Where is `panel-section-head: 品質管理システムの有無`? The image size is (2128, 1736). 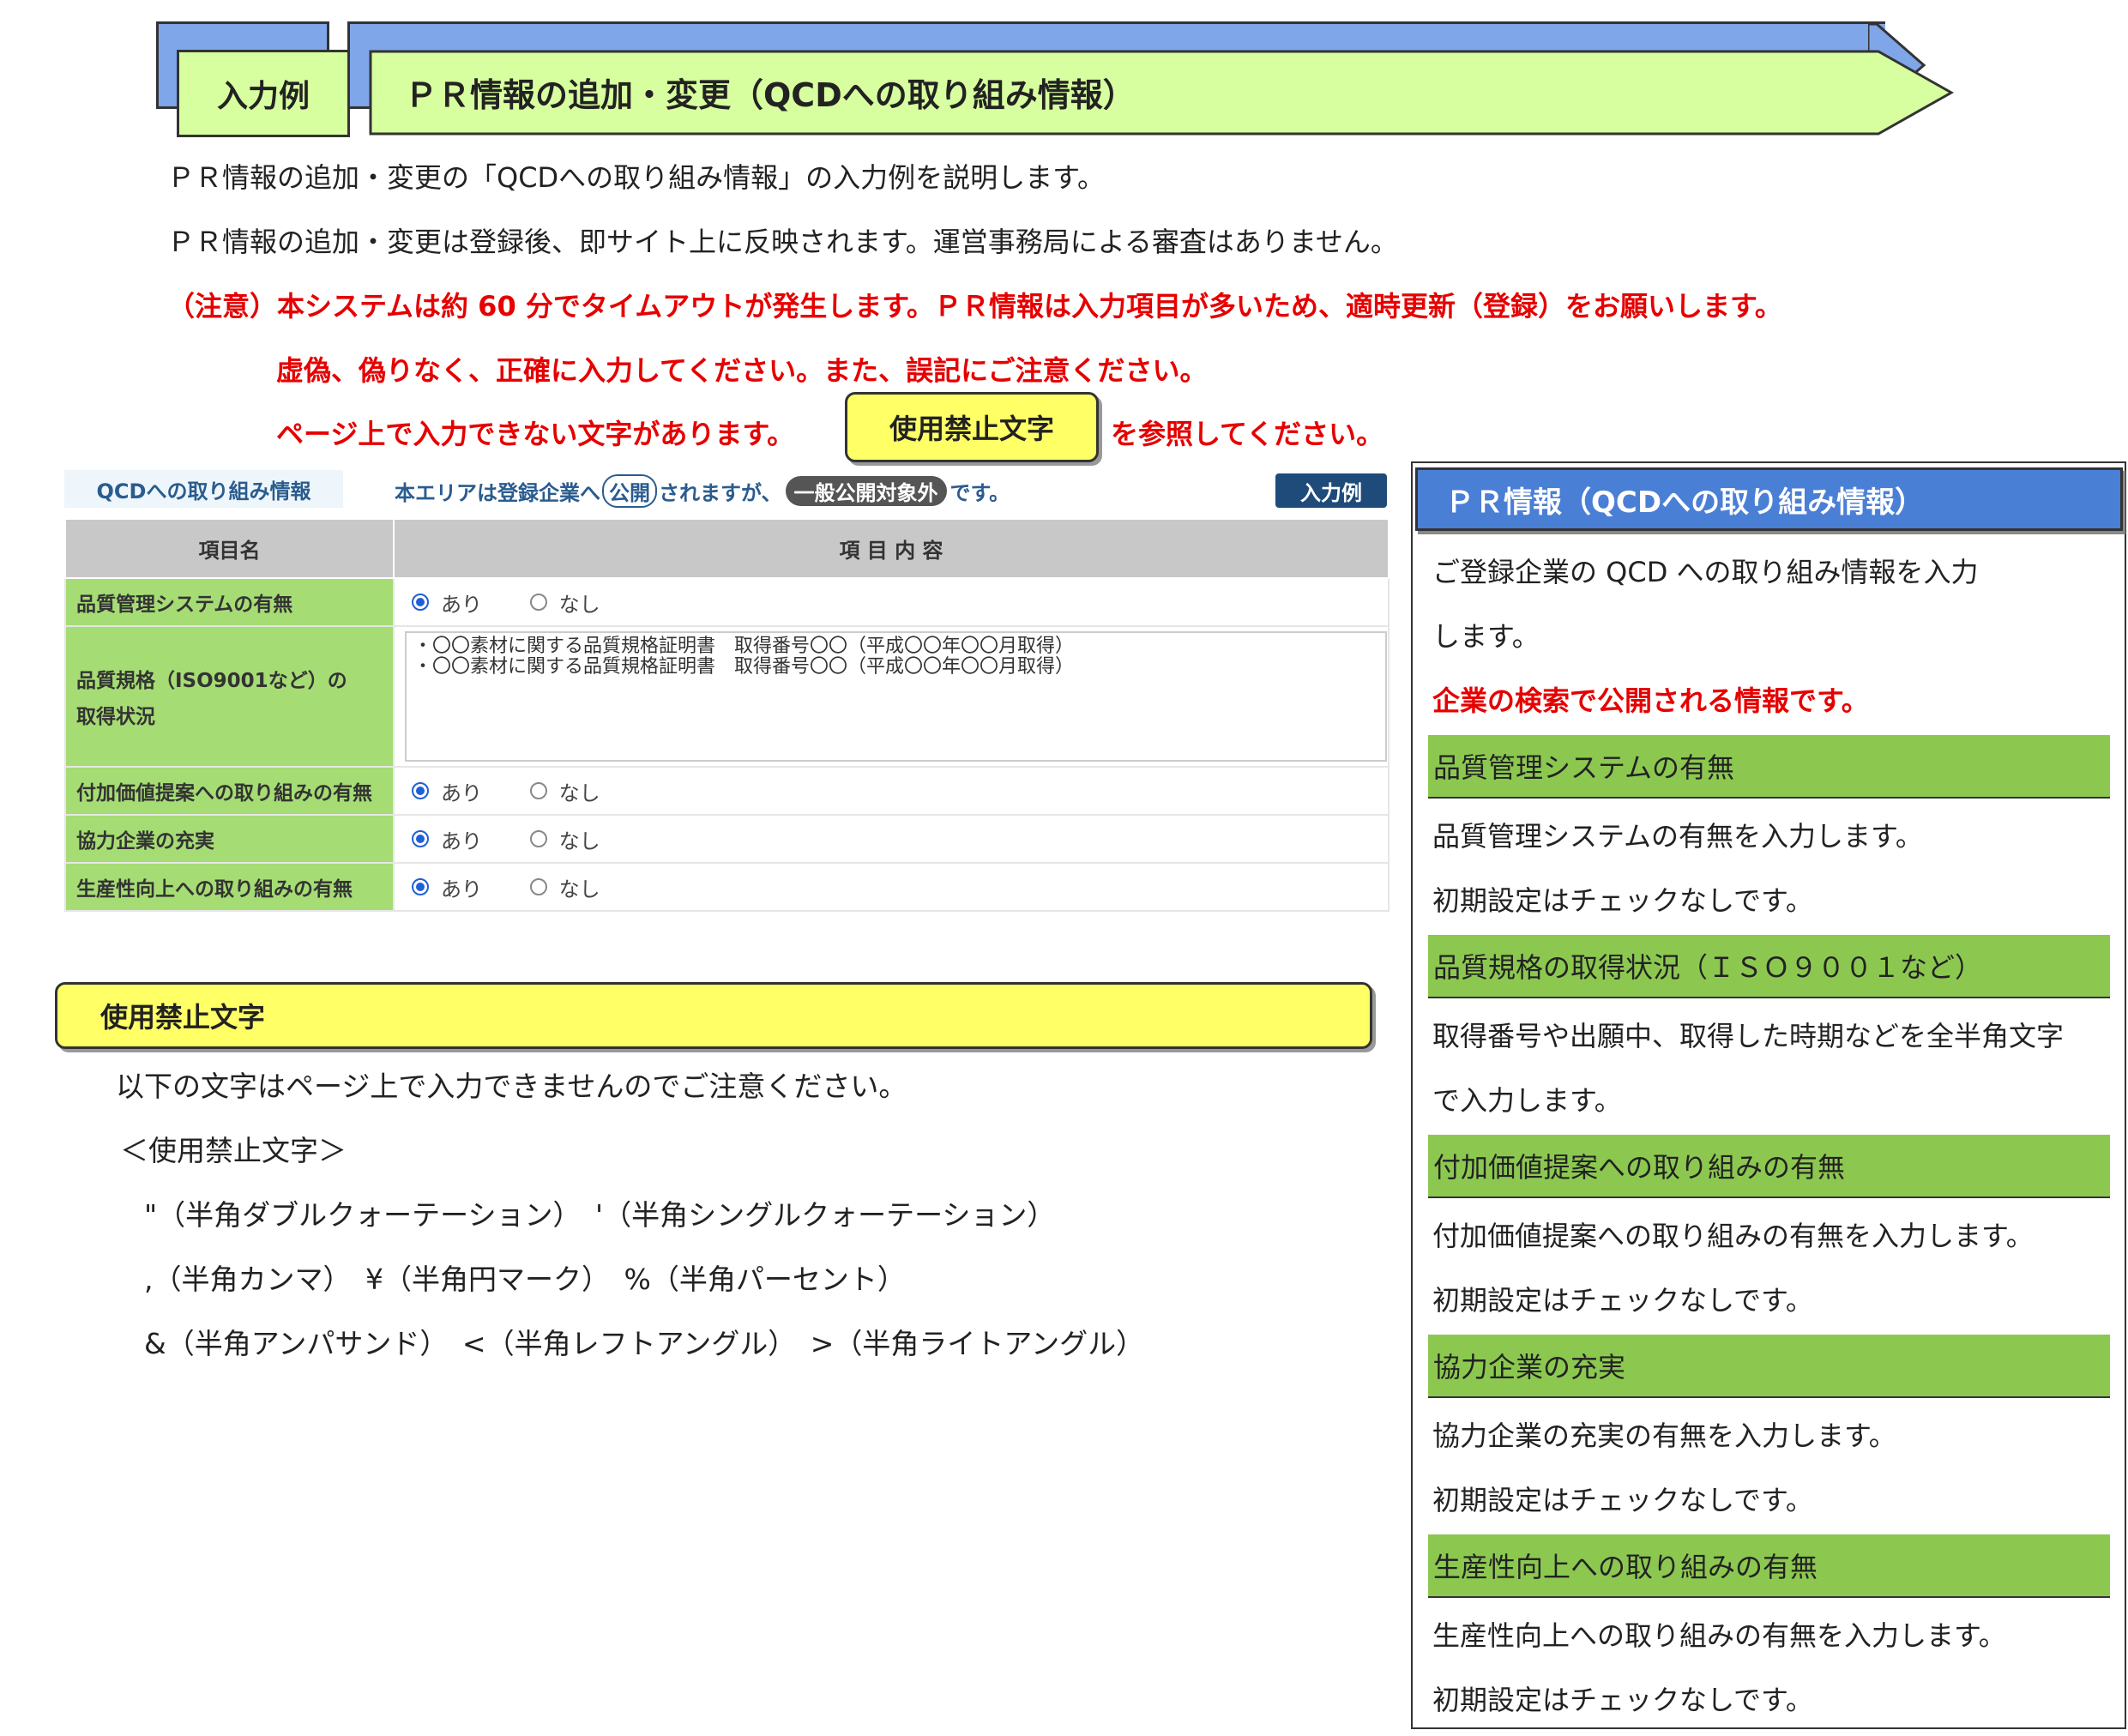 panel-section-head: 品質管理システムの有無 is located at coordinates (1769, 767).